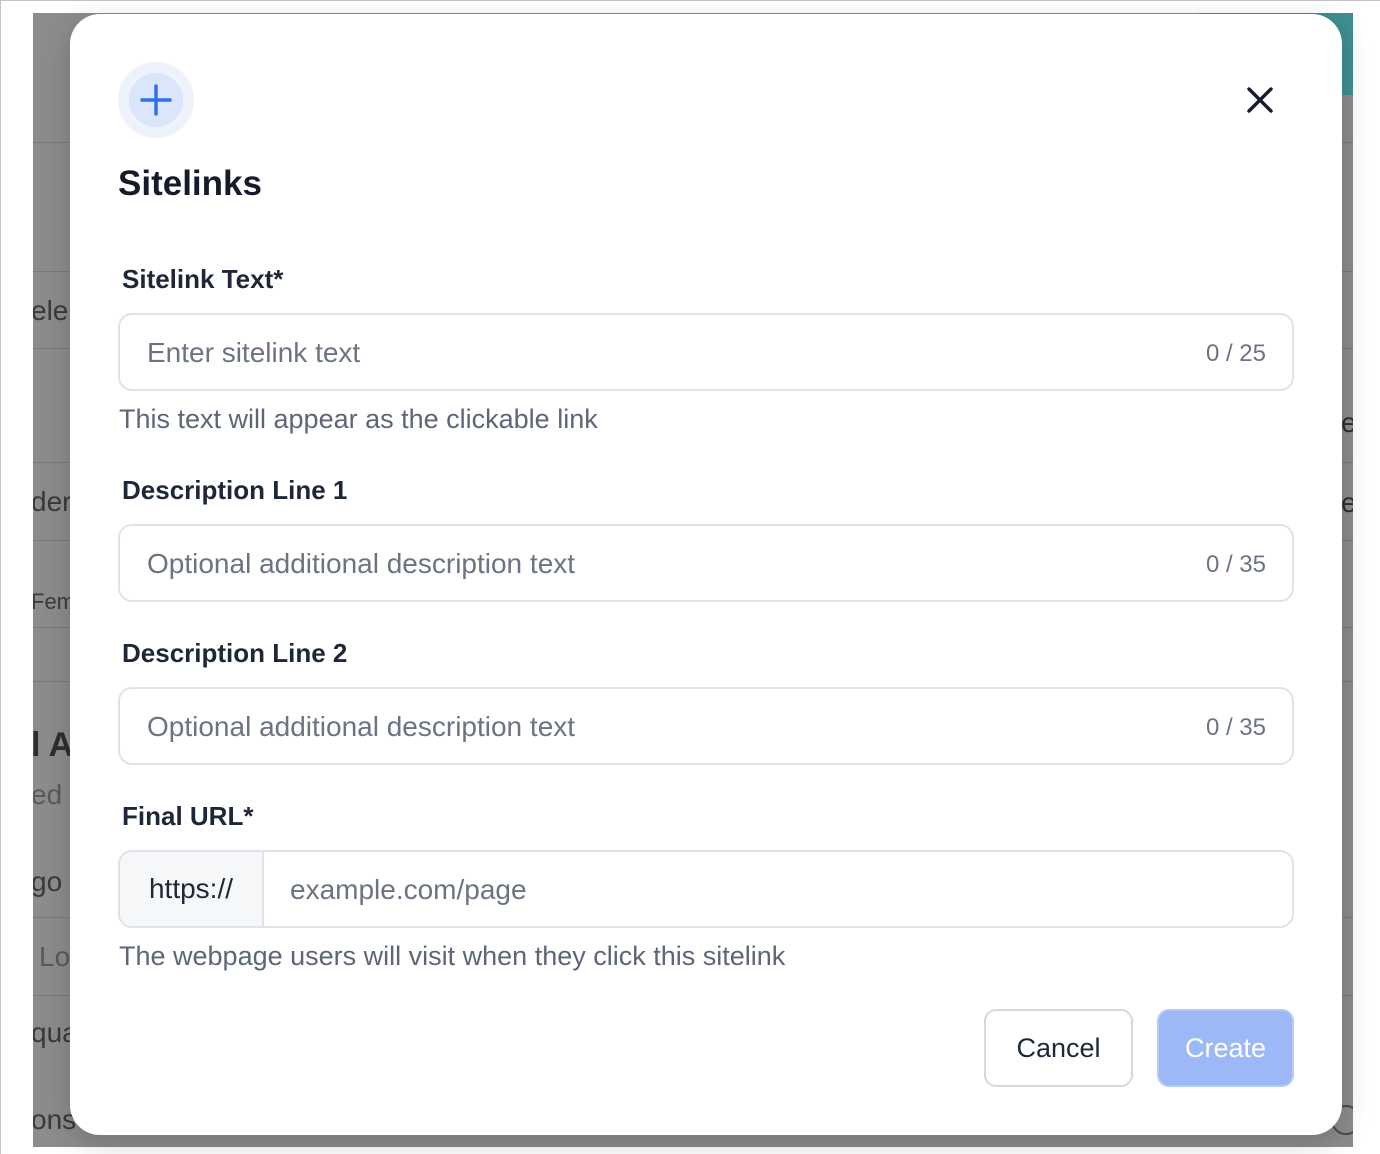  What do you see at coordinates (706, 889) in the screenshot?
I see `final-url-input-group: https:// example.com/page` at bounding box center [706, 889].